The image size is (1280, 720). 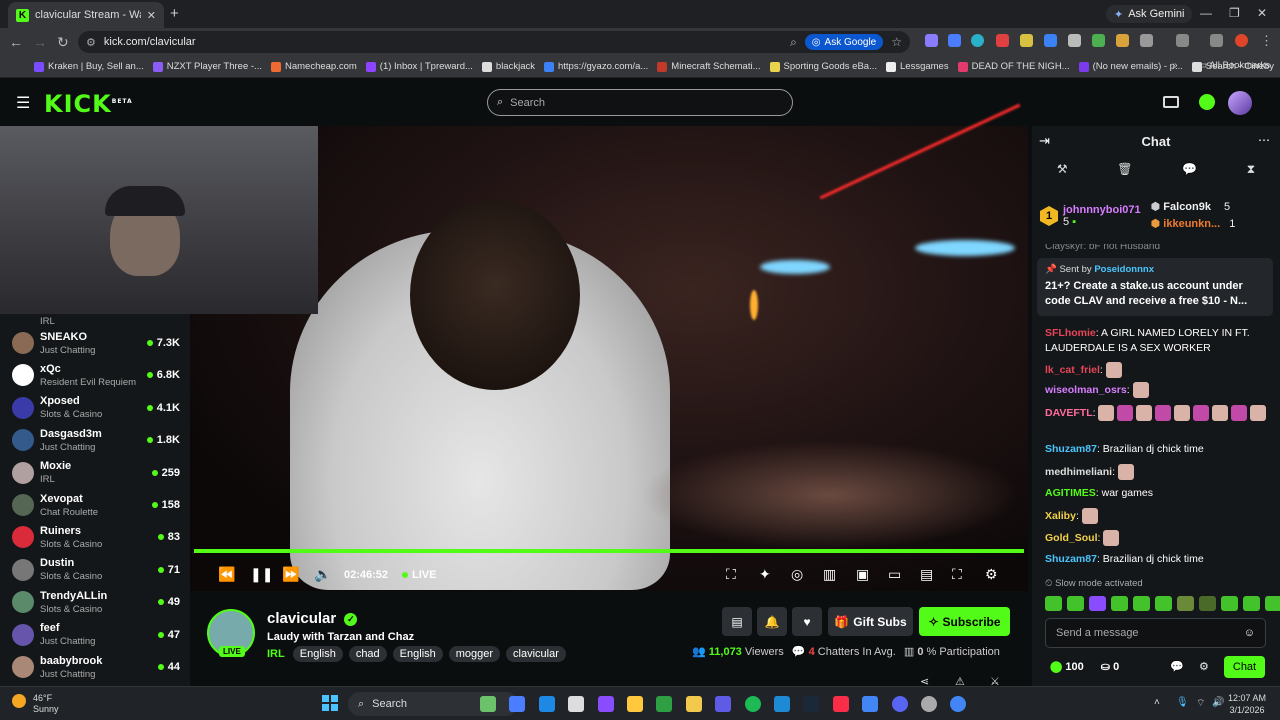 What do you see at coordinates (1060, 516) in the screenshot?
I see `chat-username: Xaliby` at bounding box center [1060, 516].